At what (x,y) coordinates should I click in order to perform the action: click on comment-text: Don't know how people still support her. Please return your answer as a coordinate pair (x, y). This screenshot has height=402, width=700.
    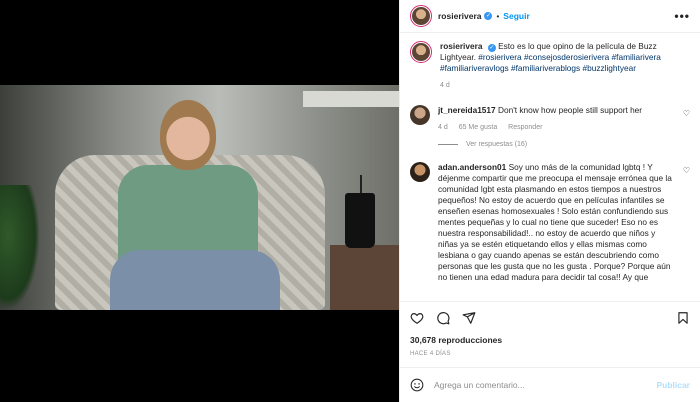
    Looking at the image, I should click on (570, 110).